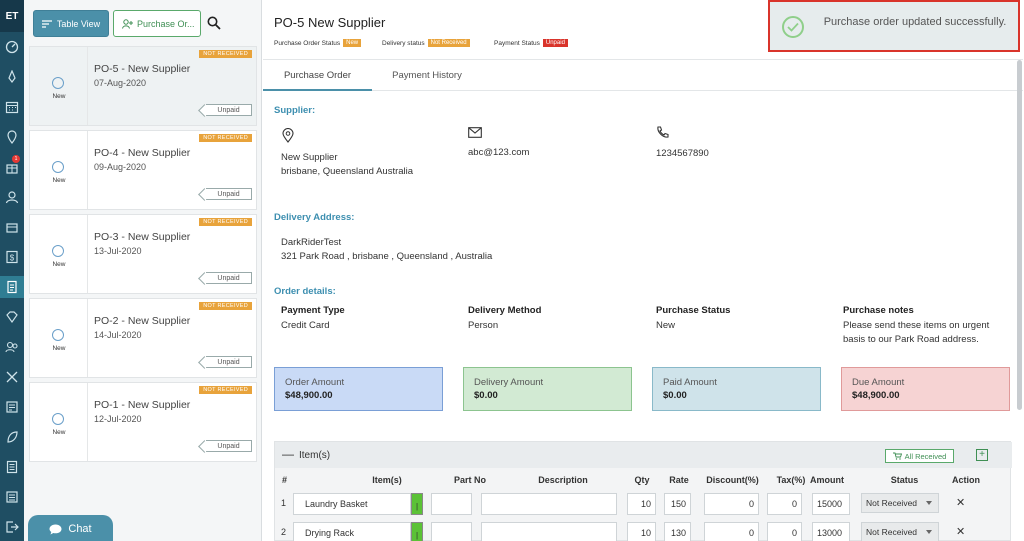  I want to click on ledger-icon, so click(12, 467).